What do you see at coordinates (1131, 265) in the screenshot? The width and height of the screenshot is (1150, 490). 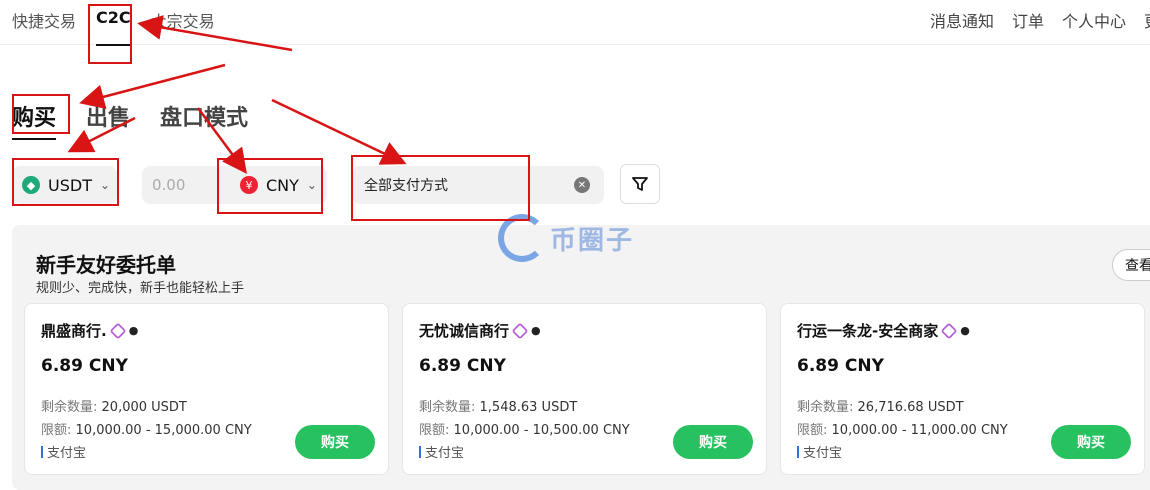 I see `view-all-button: 查看` at bounding box center [1131, 265].